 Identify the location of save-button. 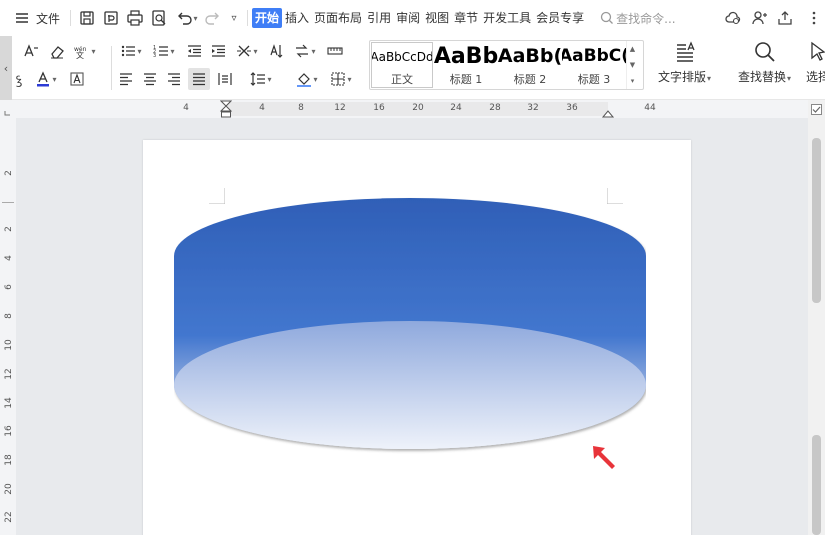
(87, 18).